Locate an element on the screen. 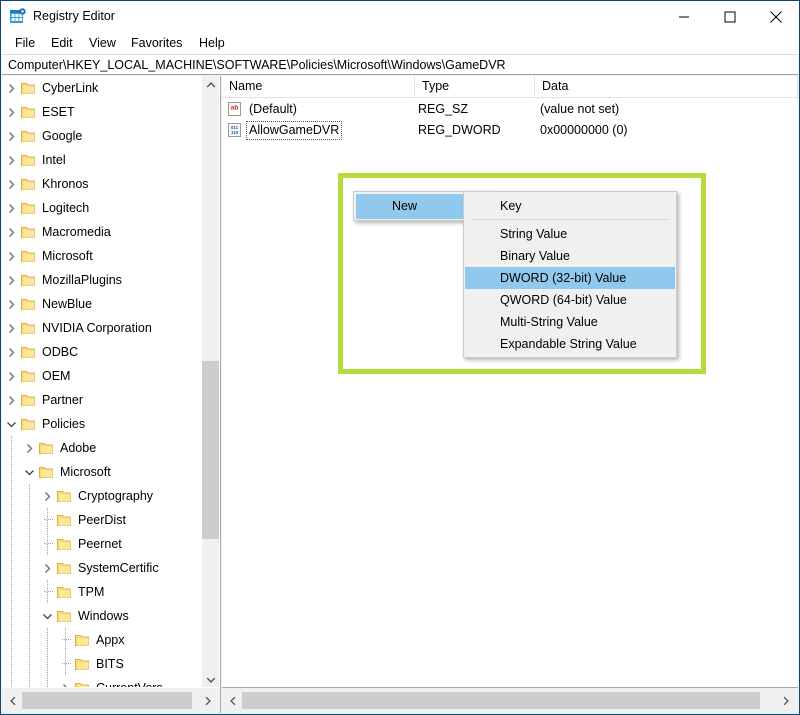 The width and height of the screenshot is (800, 715). submenu-item-qword-value: QWORD (64-bit) Value is located at coordinates (570, 300).